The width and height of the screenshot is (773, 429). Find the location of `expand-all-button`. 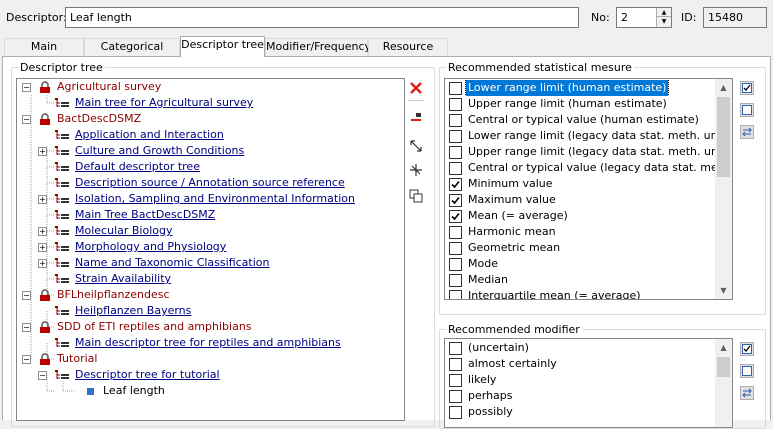

expand-all-button is located at coordinates (416, 146).